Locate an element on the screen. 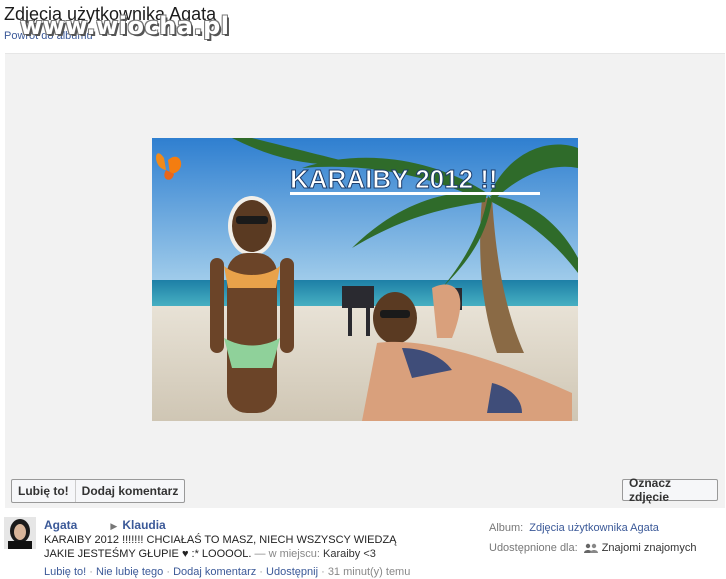 This screenshot has height=579, width=726. like-button: Lubię to! is located at coordinates (43, 491).